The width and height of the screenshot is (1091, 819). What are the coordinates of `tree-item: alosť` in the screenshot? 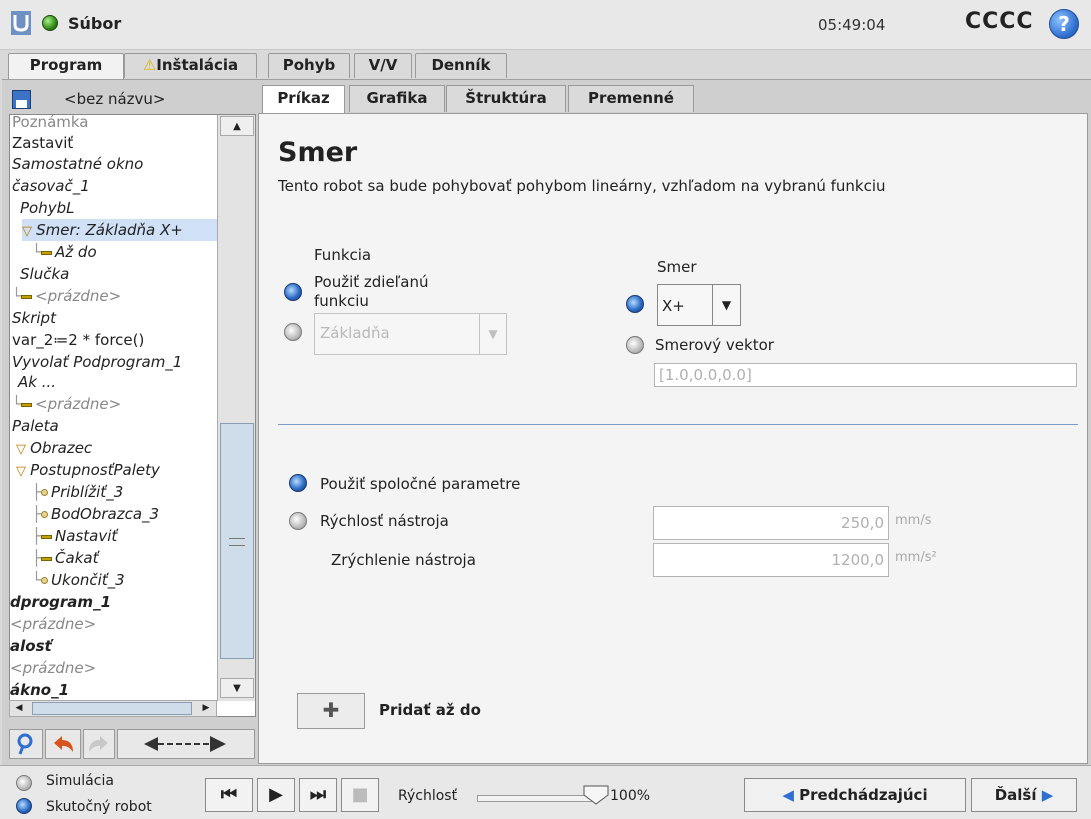 It's located at (31, 646).